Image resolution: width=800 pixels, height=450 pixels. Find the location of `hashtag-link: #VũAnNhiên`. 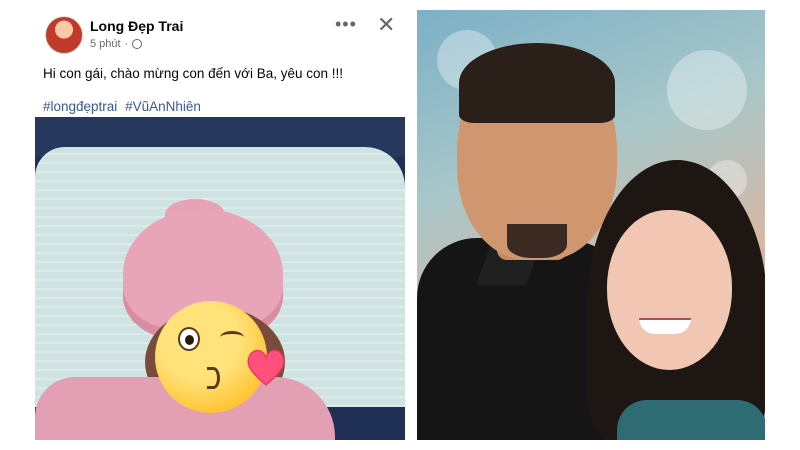

hashtag-link: #VũAnNhiên is located at coordinates (163, 106).